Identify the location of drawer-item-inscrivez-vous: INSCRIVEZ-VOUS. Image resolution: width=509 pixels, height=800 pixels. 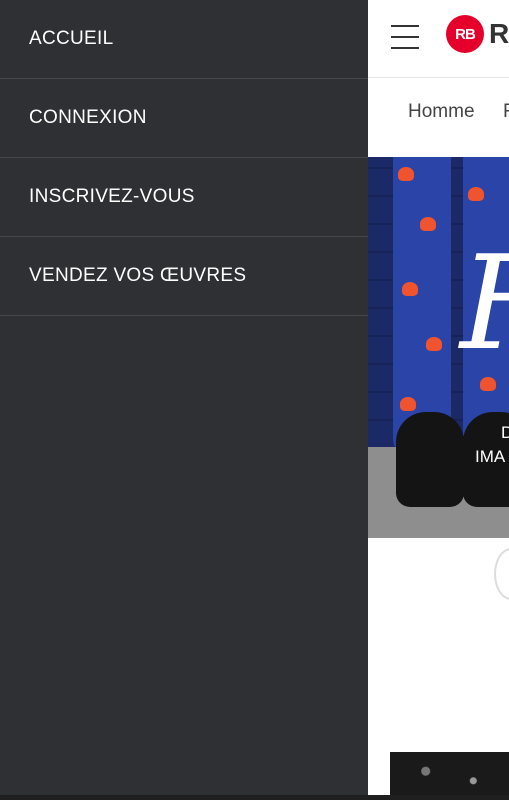
(184, 197).